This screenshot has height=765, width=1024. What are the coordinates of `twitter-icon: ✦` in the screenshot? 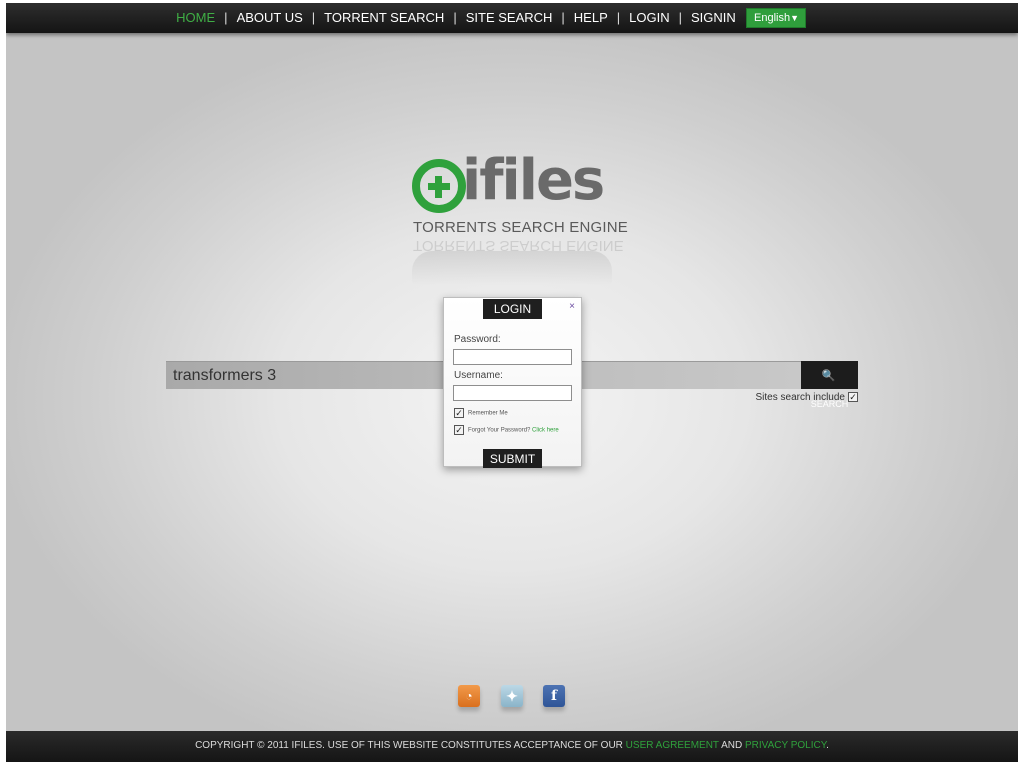 It's located at (512, 696).